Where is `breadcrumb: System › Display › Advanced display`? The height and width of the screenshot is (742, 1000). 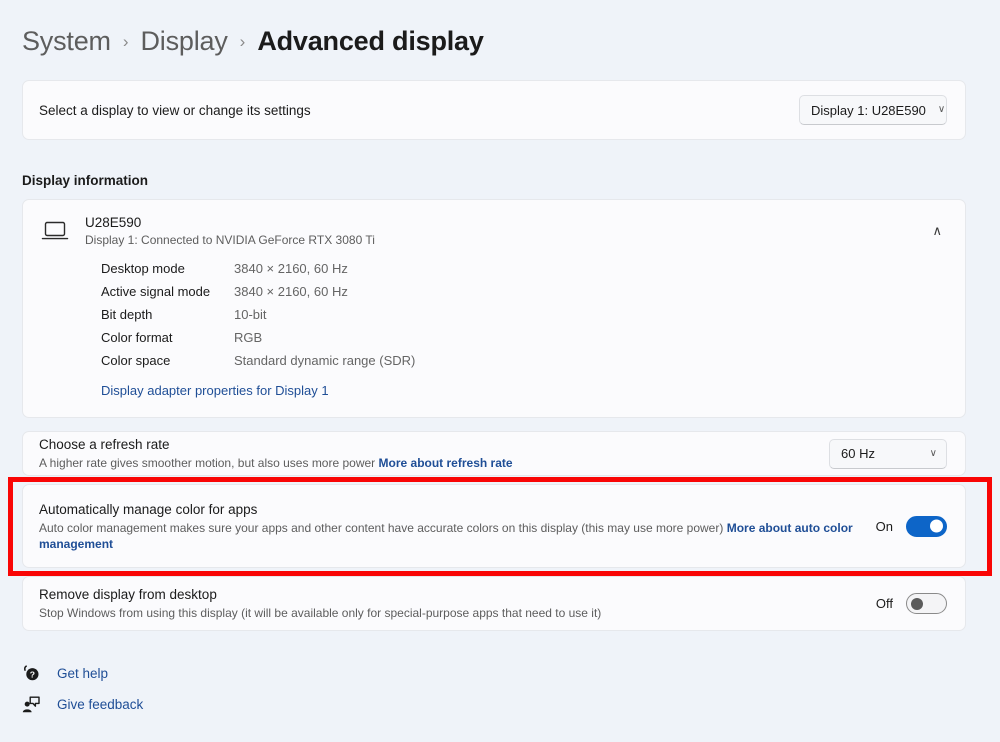 breadcrumb: System › Display › Advanced display is located at coordinates (253, 41).